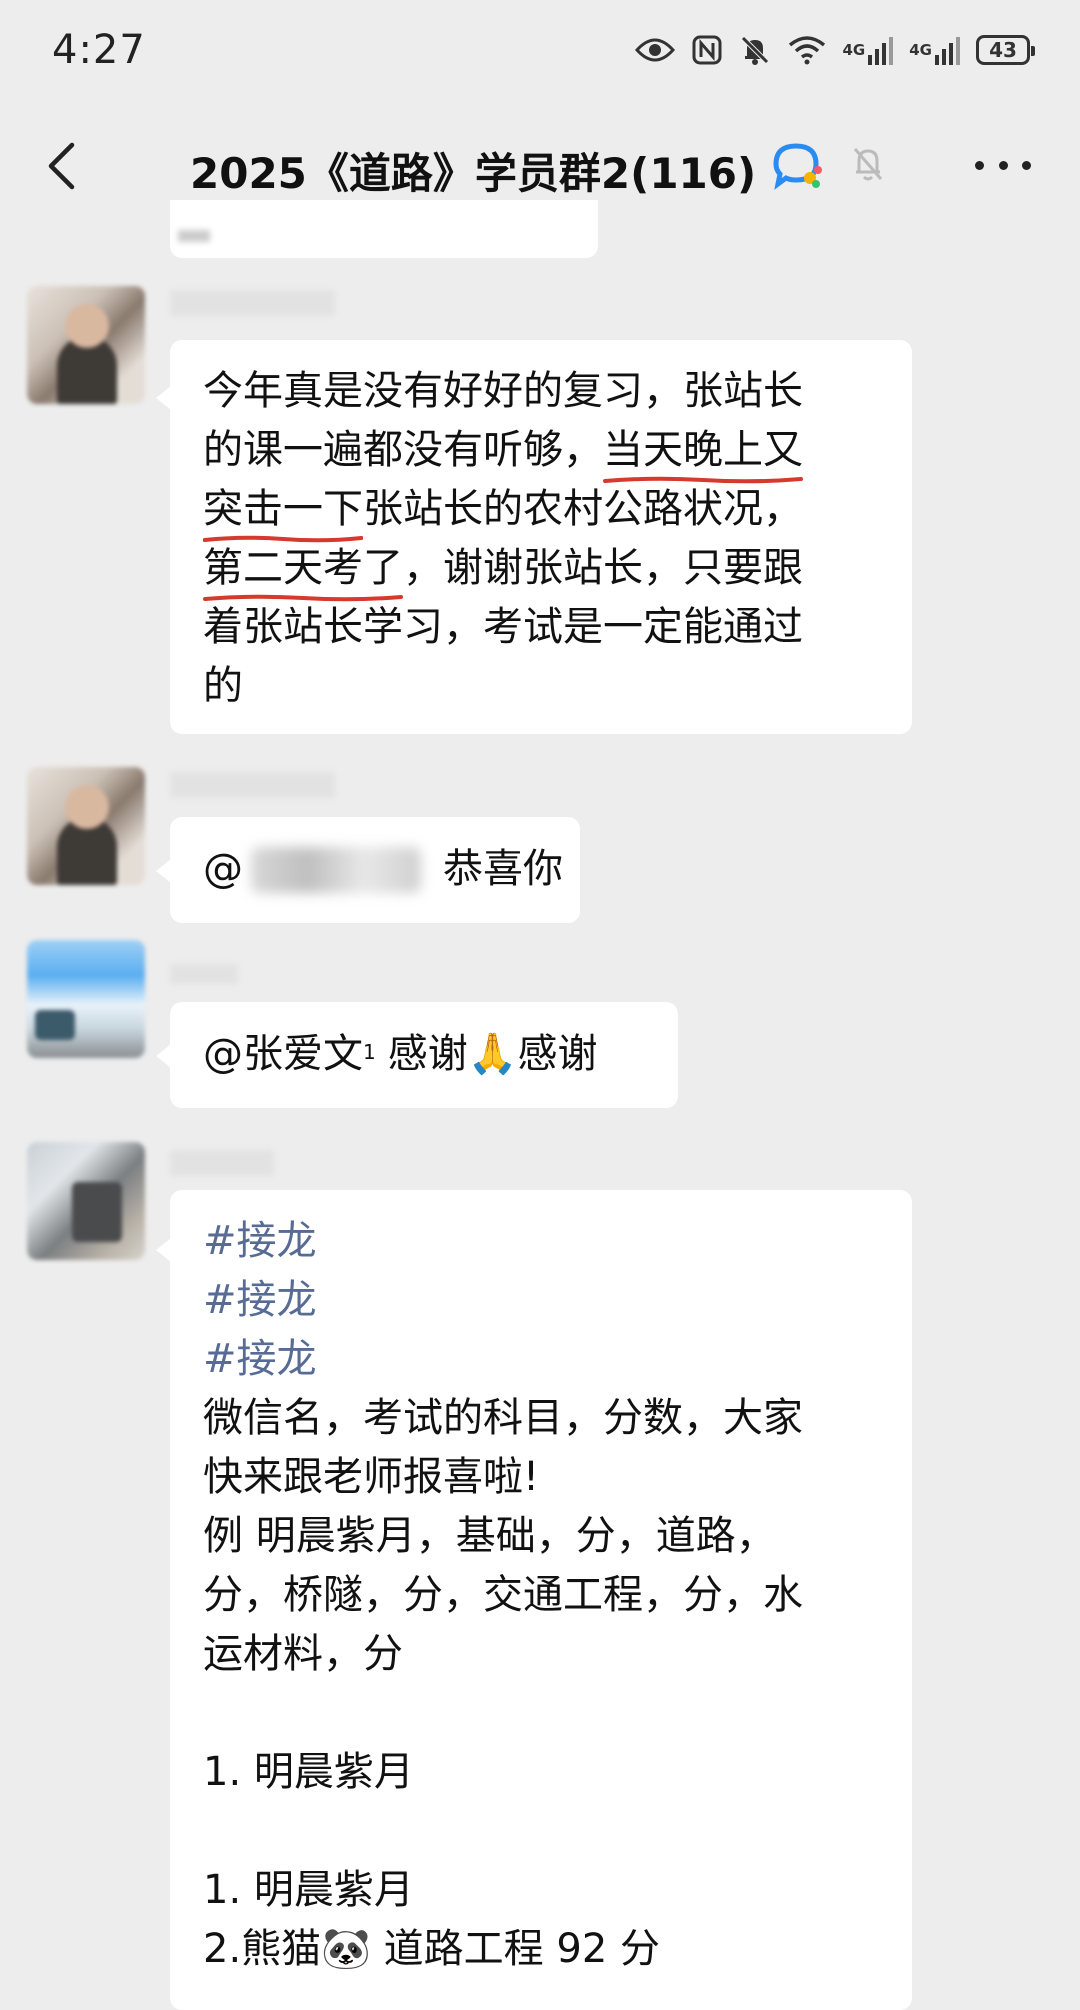 The image size is (1080, 2010). I want to click on blurred-content, so click(194, 236).